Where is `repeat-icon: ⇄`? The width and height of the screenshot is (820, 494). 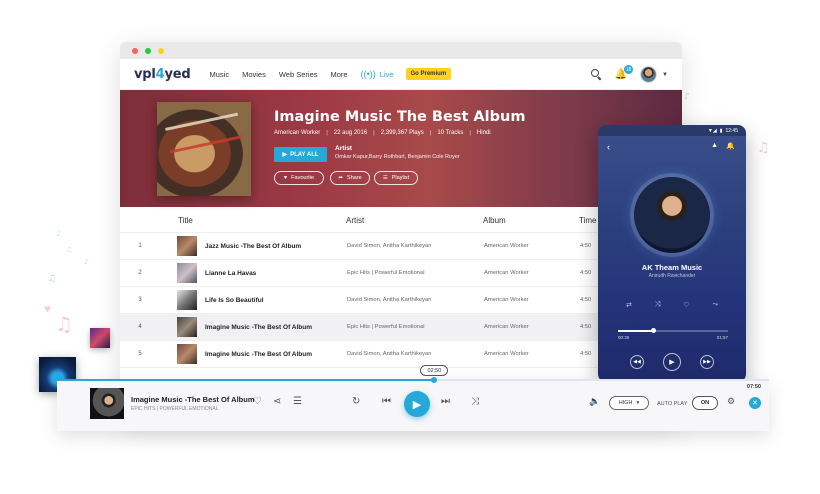 repeat-icon: ⇄ is located at coordinates (629, 305).